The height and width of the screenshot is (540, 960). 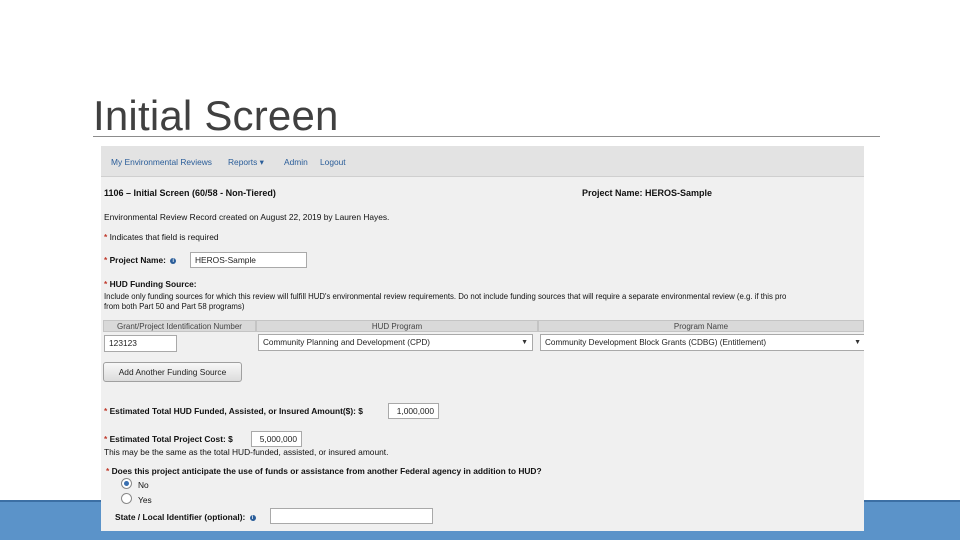 I want to click on project-name-label: * Project Name: i, so click(x=140, y=260).